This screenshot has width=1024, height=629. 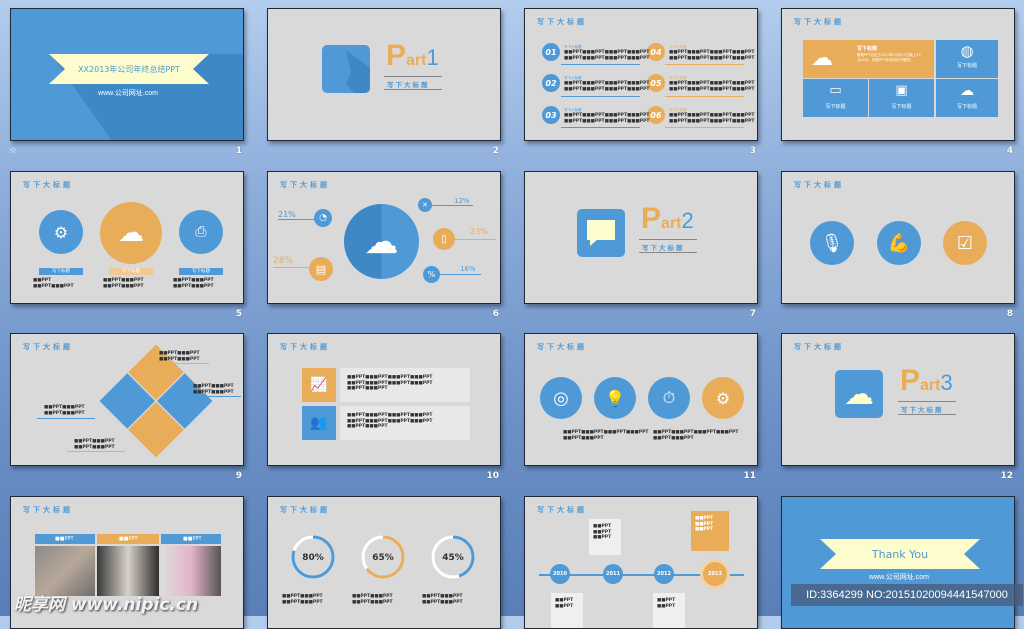 I want to click on slide-number: 8, so click(x=1009, y=314).